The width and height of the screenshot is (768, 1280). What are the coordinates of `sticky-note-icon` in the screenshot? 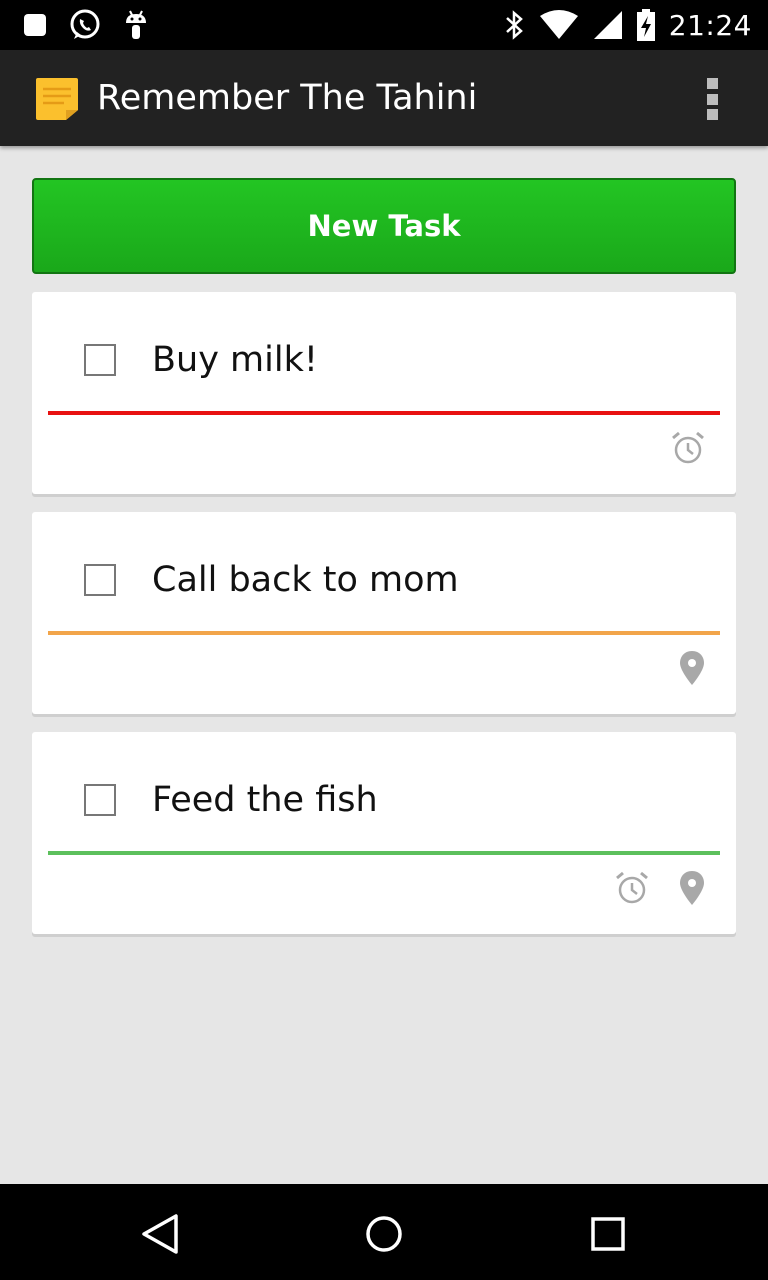 It's located at (57, 99).